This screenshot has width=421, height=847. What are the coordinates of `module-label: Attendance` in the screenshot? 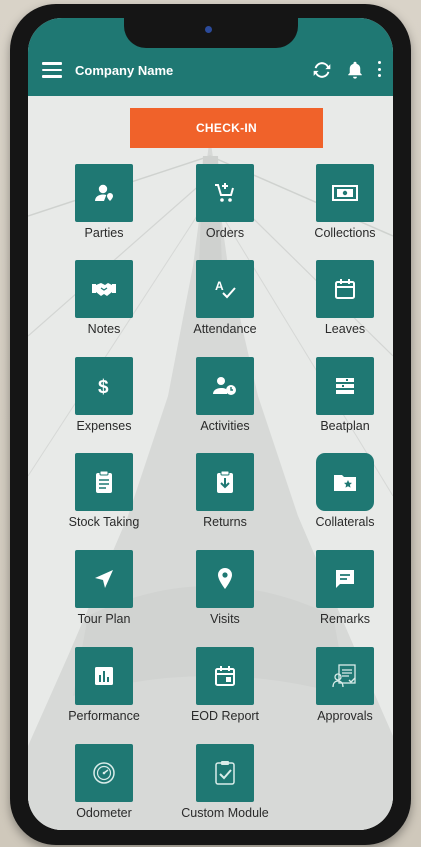 It's located at (225, 329).